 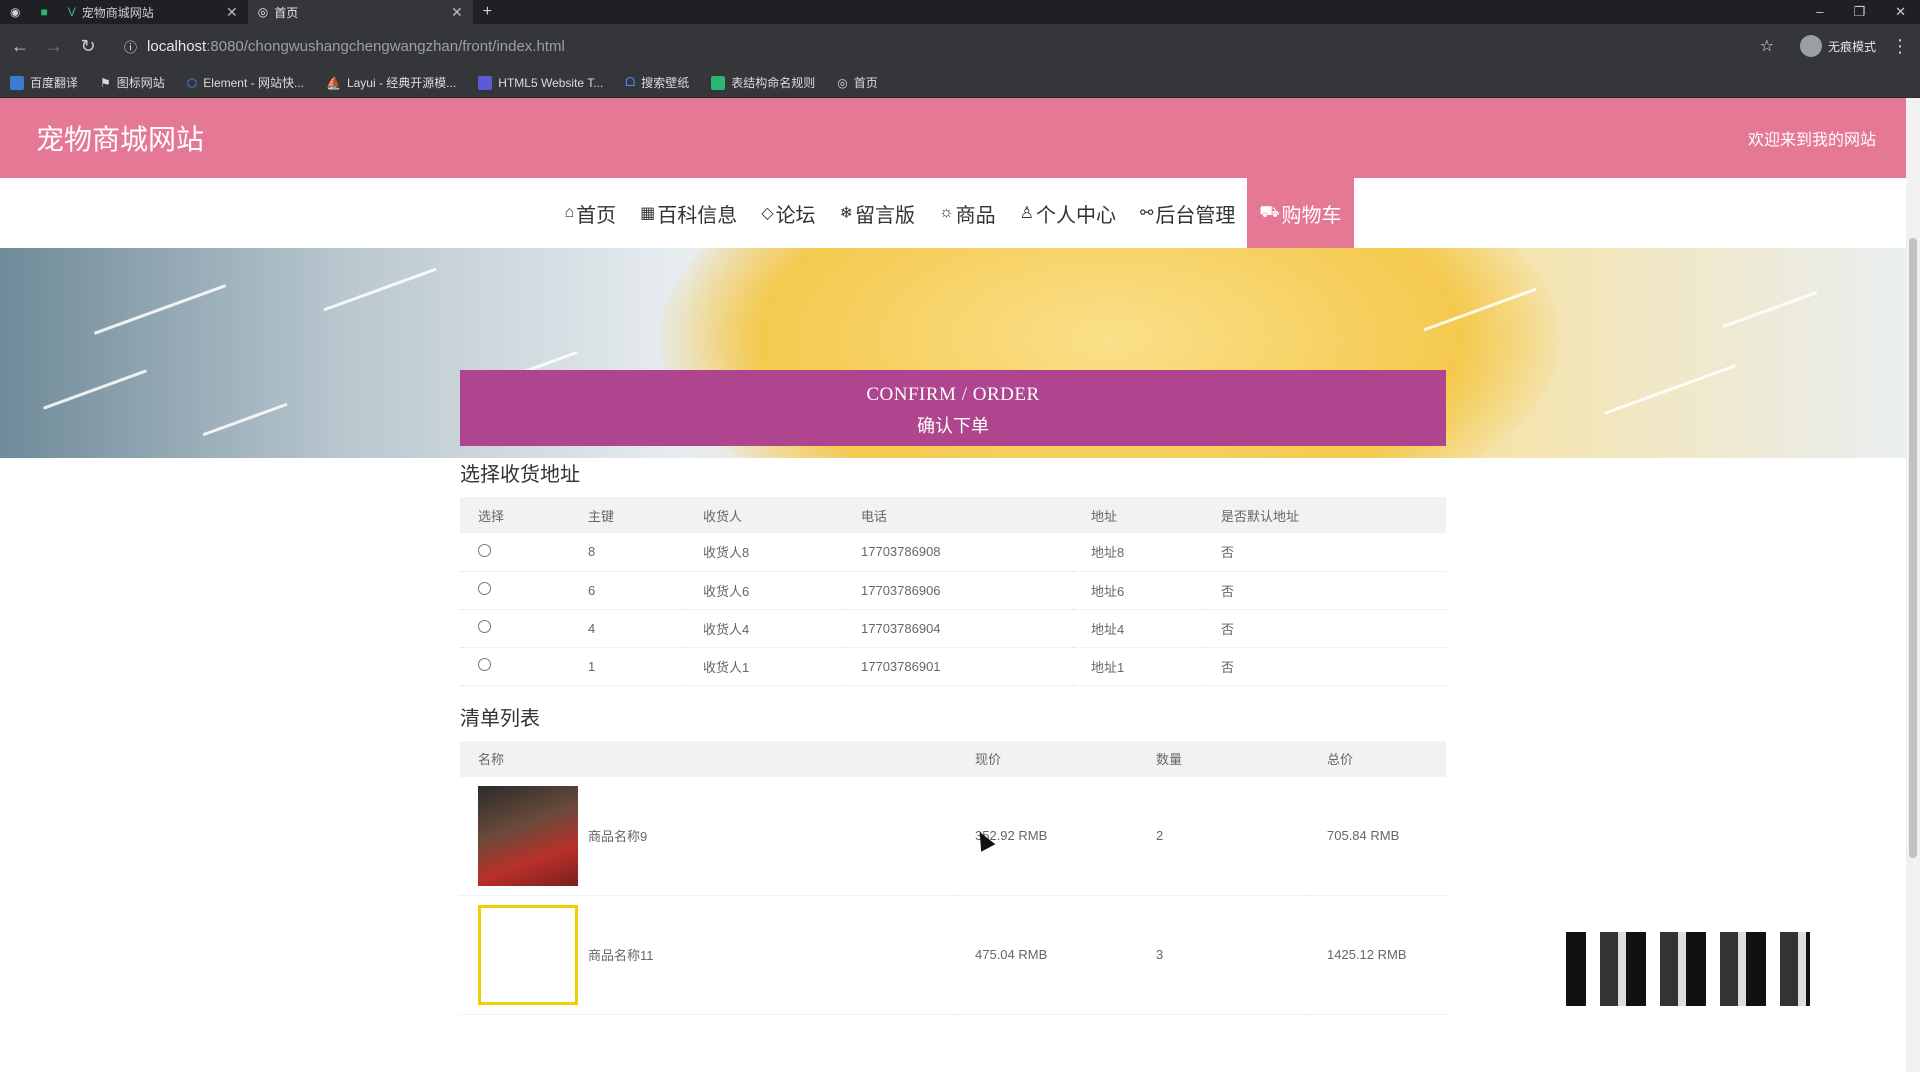 I want to click on welcome-text: 欢迎来到我的网站, so click(x=1811, y=140).